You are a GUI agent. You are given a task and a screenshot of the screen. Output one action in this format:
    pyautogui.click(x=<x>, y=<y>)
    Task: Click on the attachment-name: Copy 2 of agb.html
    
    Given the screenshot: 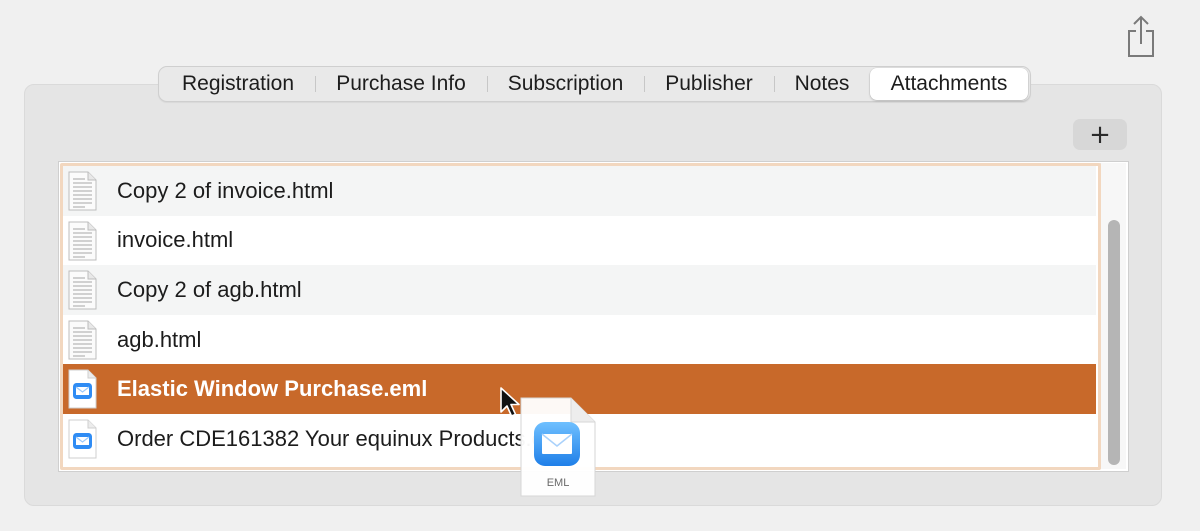 What is the action you would take?
    pyautogui.click(x=209, y=289)
    